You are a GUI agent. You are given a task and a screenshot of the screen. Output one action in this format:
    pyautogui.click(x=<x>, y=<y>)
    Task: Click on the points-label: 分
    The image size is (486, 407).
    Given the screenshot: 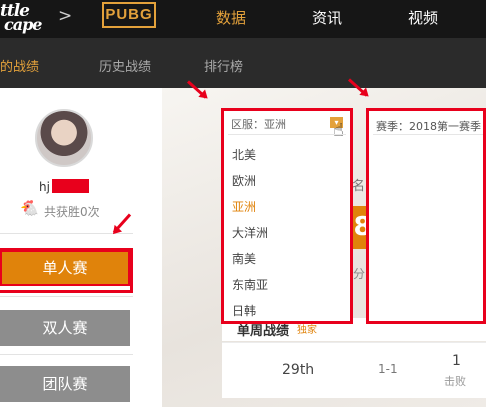 What is the action you would take?
    pyautogui.click(x=359, y=274)
    